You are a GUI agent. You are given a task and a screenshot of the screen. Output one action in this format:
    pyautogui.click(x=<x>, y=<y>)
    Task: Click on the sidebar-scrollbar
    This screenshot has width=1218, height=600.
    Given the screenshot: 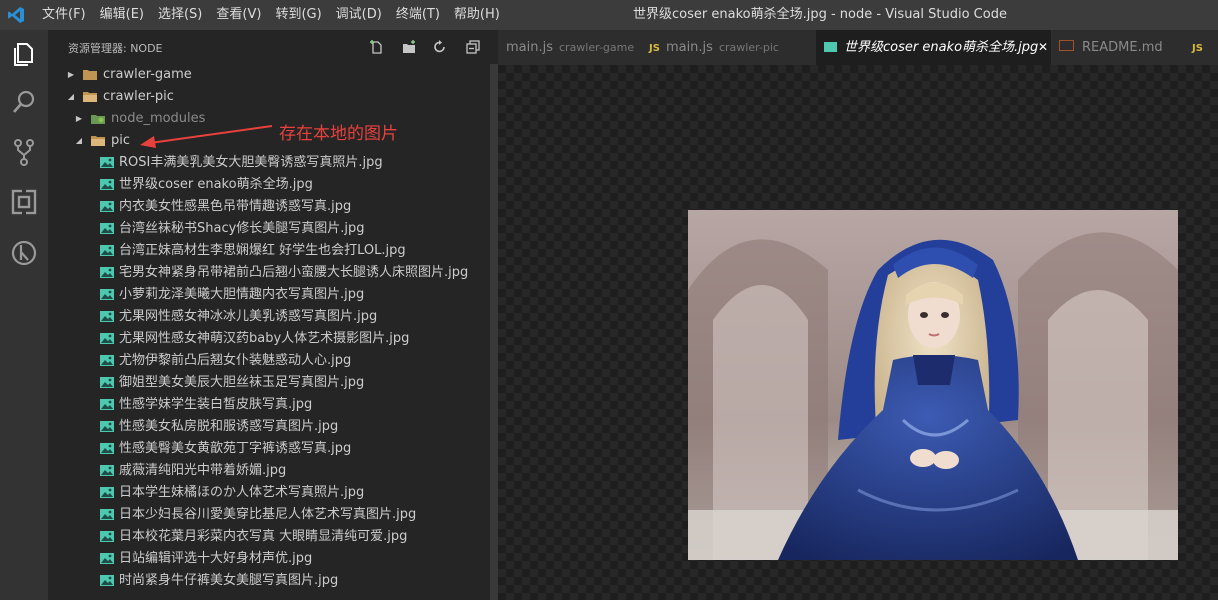 What is the action you would take?
    pyautogui.click(x=494, y=332)
    